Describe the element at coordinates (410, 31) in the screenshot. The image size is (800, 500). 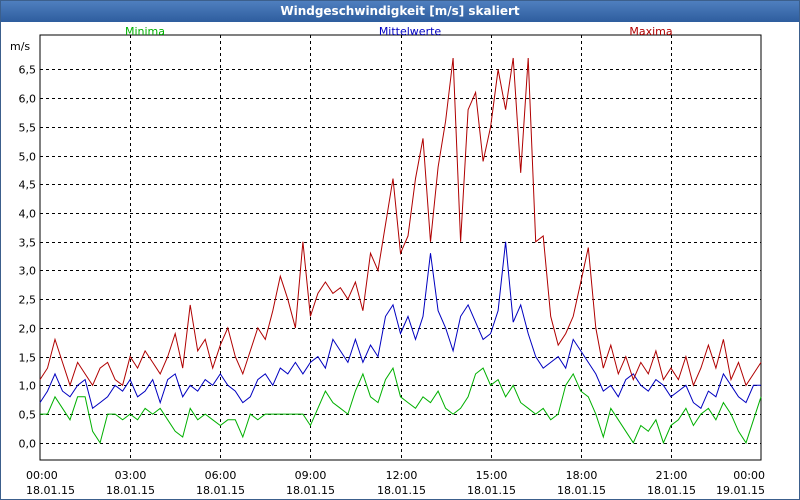
I see `legend-item-mittelwerte: Mittelwerte` at that location.